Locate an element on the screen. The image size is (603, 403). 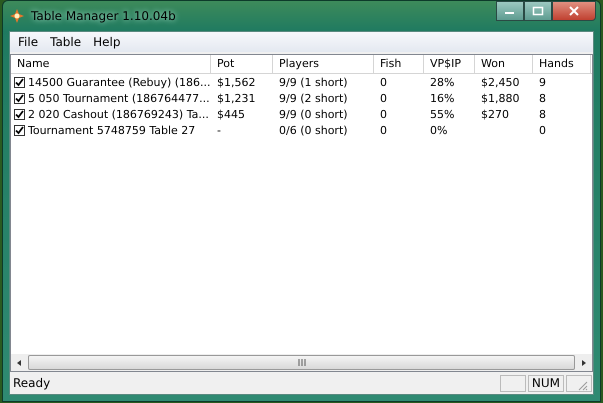
column-header: Pot is located at coordinates (242, 64).